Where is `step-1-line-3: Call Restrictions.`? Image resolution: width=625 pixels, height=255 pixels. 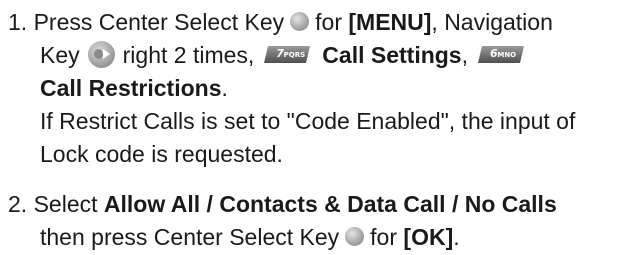 step-1-line-3: Call Restrictions. is located at coordinates (314, 88).